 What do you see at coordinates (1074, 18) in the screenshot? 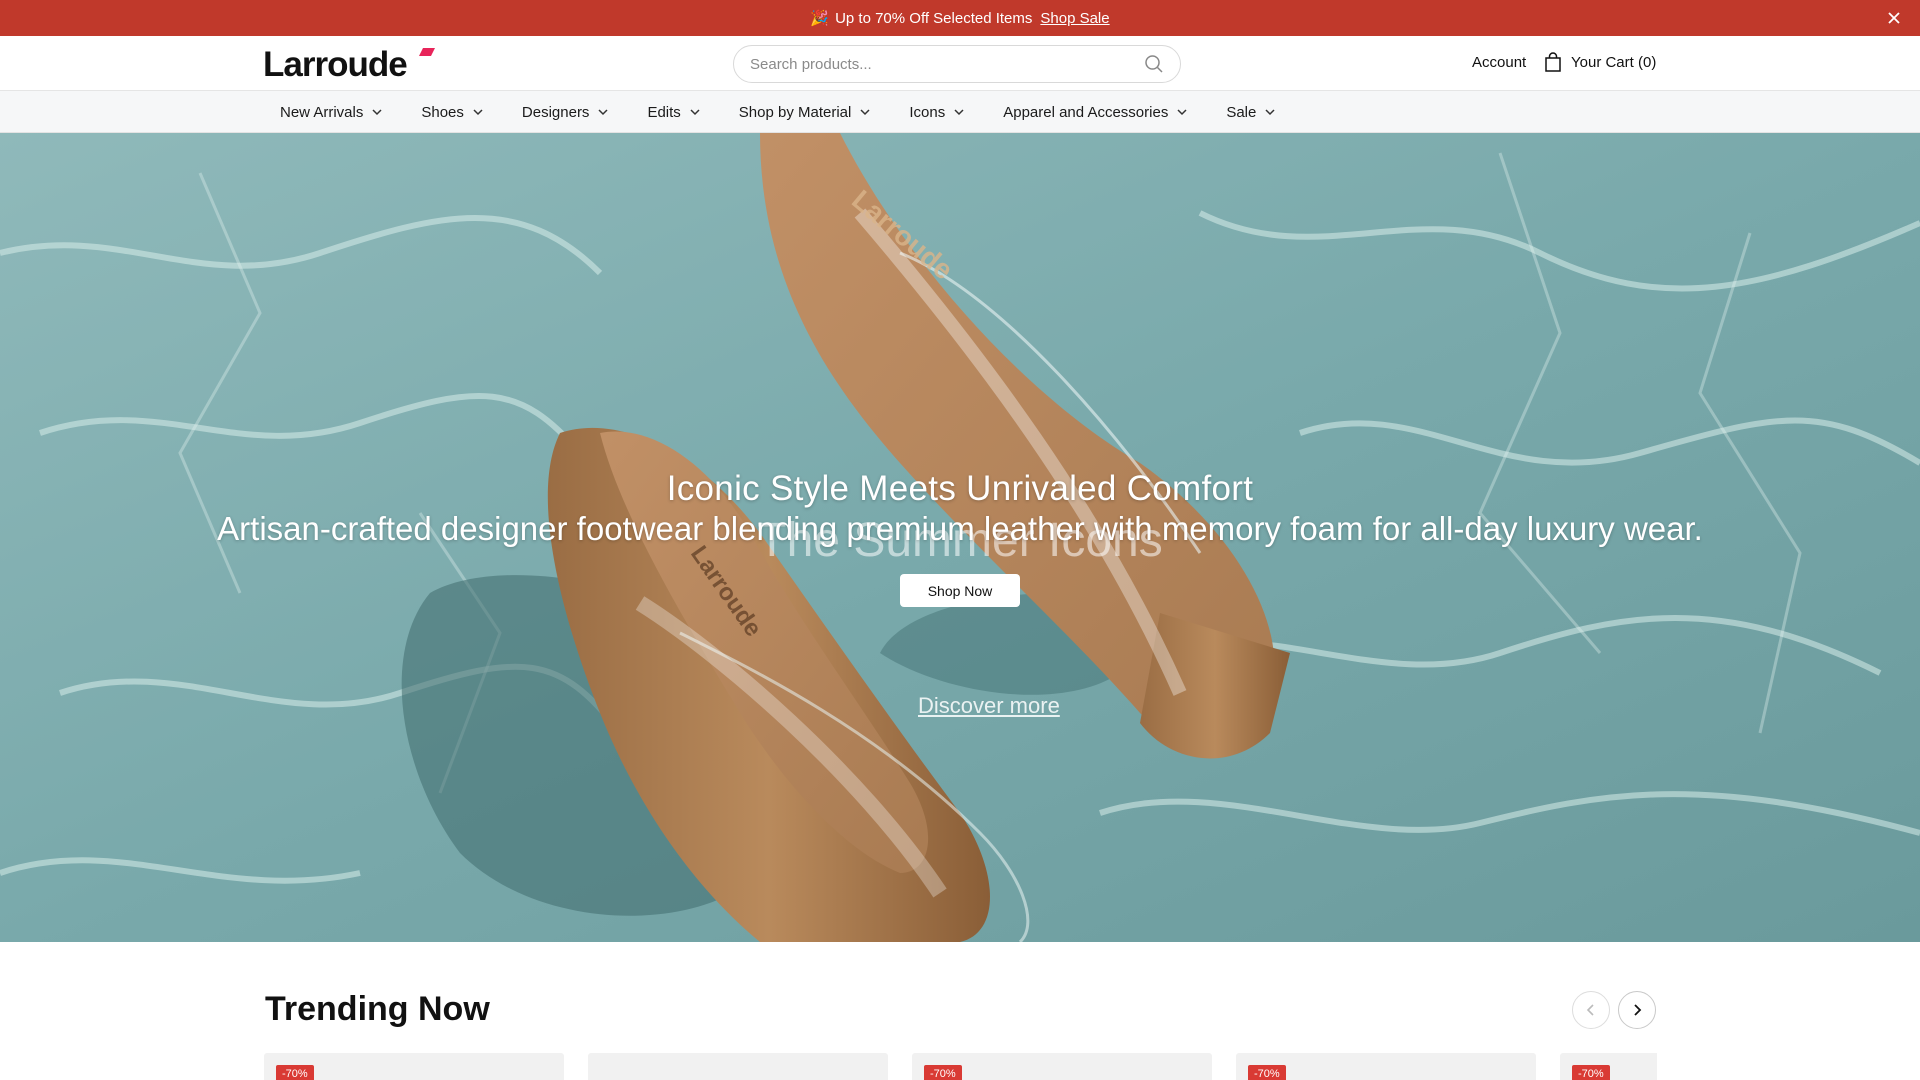
I see `shop-sale-link: Shop Sale` at bounding box center [1074, 18].